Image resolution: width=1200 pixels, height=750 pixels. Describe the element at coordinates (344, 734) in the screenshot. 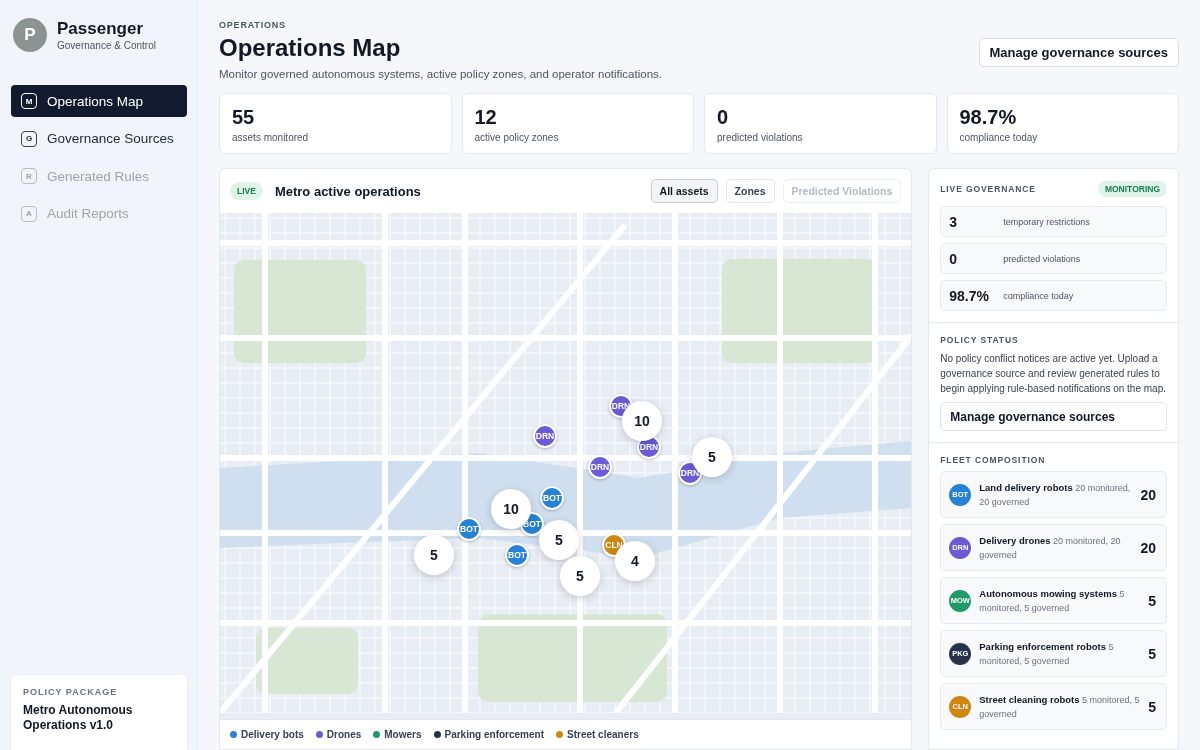

I see `legend-label: Drones` at that location.